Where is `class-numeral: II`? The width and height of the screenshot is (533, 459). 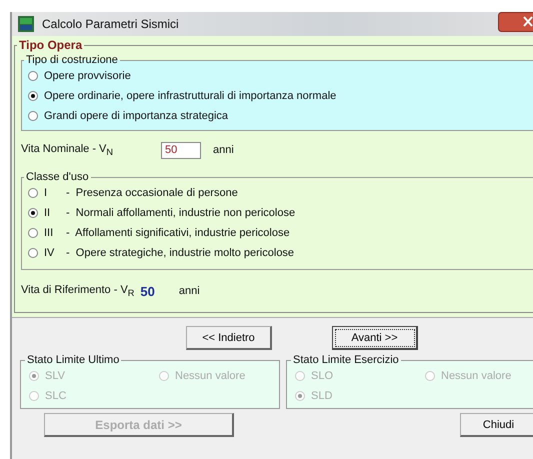 class-numeral: II is located at coordinates (48, 213).